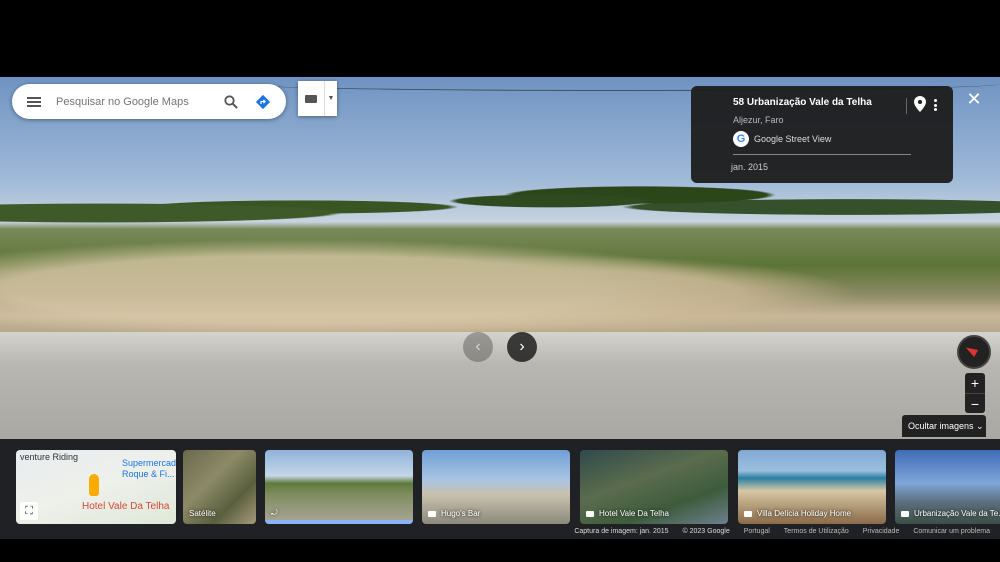 This screenshot has width=1000, height=562. Describe the element at coordinates (975, 383) in the screenshot. I see `zoom-in-button: +` at that location.